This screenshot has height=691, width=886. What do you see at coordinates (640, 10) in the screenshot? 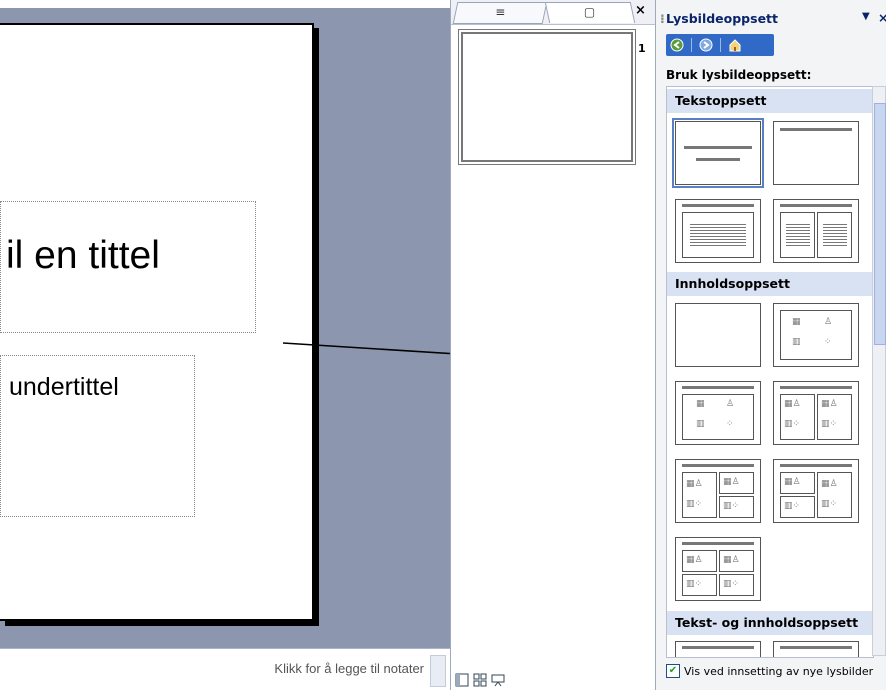
I see `close-icon: ×` at bounding box center [640, 10].